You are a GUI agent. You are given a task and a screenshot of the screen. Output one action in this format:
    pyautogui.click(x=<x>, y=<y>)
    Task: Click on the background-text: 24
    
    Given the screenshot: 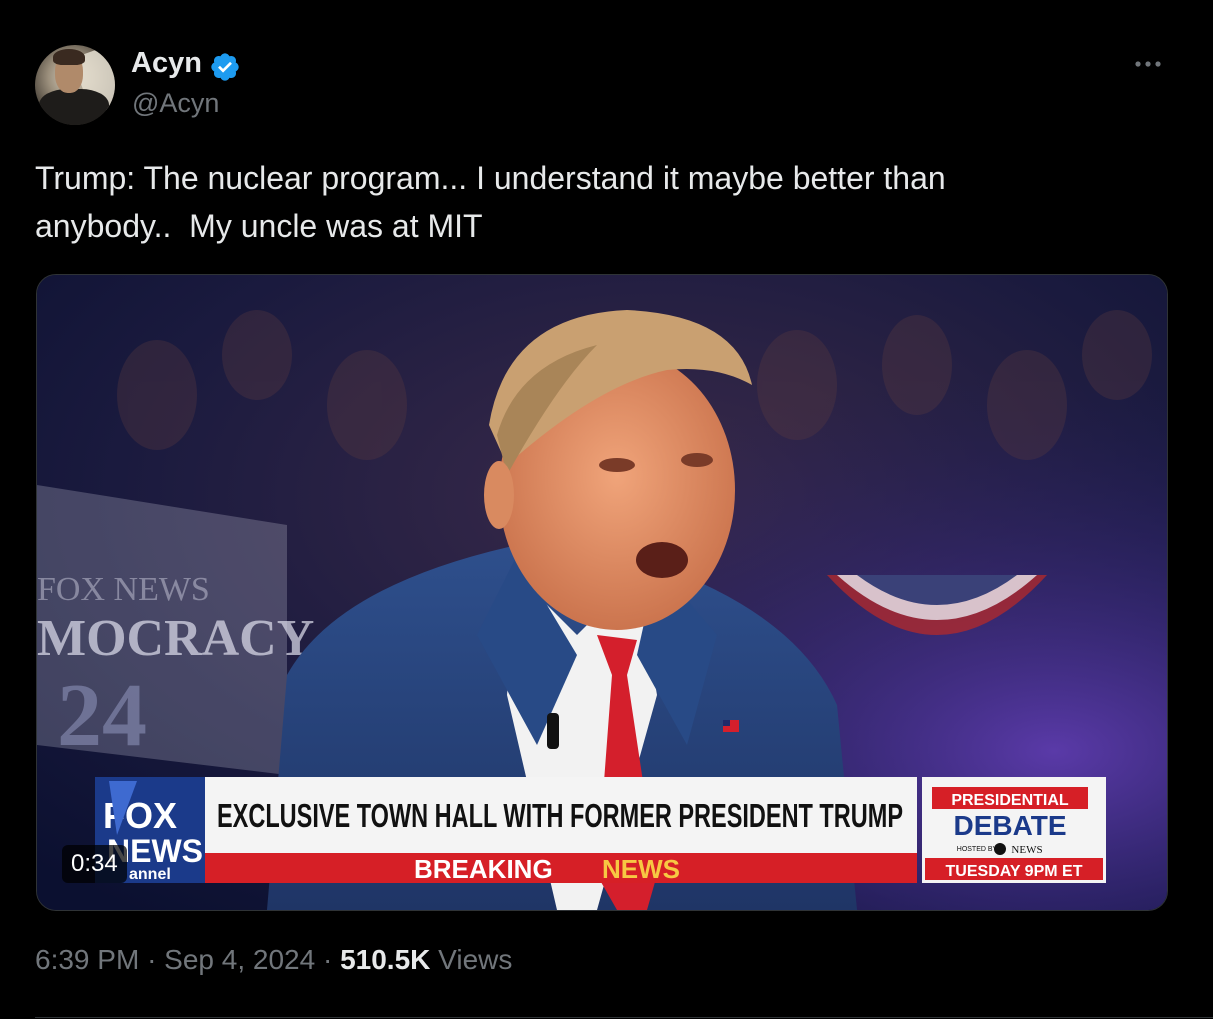 What is the action you would take?
    pyautogui.click(x=102, y=715)
    